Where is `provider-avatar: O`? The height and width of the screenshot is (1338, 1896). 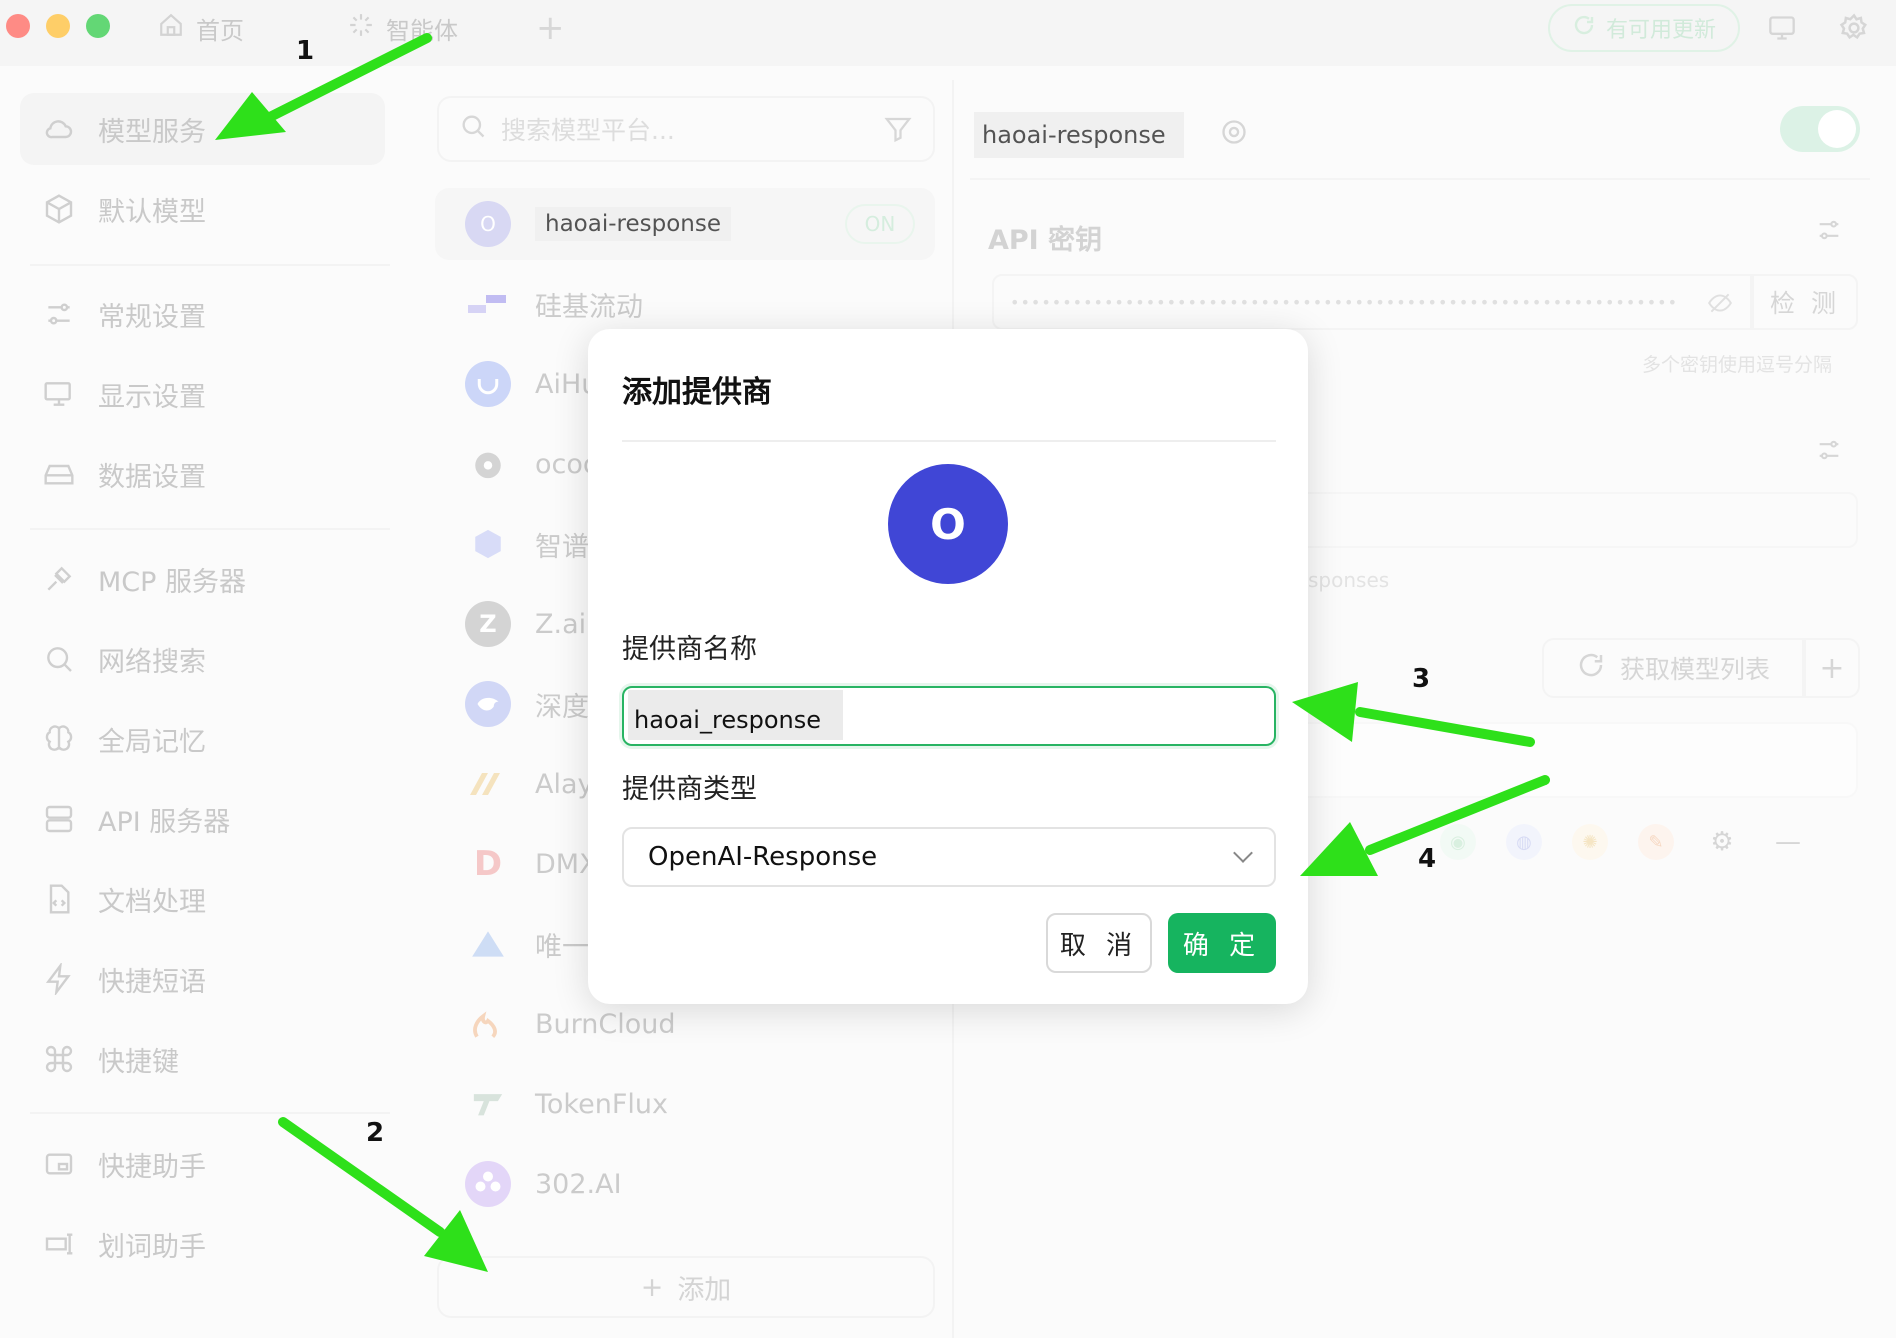
provider-avatar: O is located at coordinates (948, 524).